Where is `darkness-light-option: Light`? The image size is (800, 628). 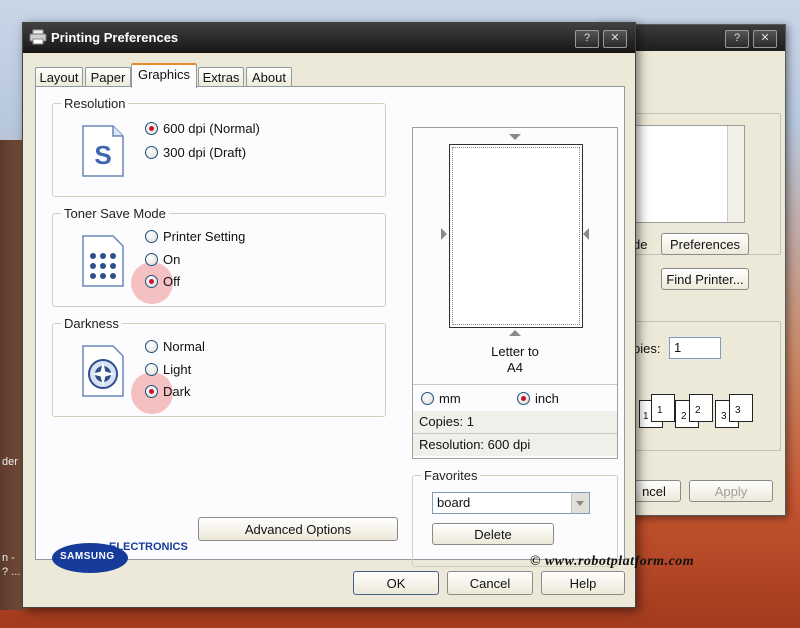
darkness-light-option: Light is located at coordinates (168, 370).